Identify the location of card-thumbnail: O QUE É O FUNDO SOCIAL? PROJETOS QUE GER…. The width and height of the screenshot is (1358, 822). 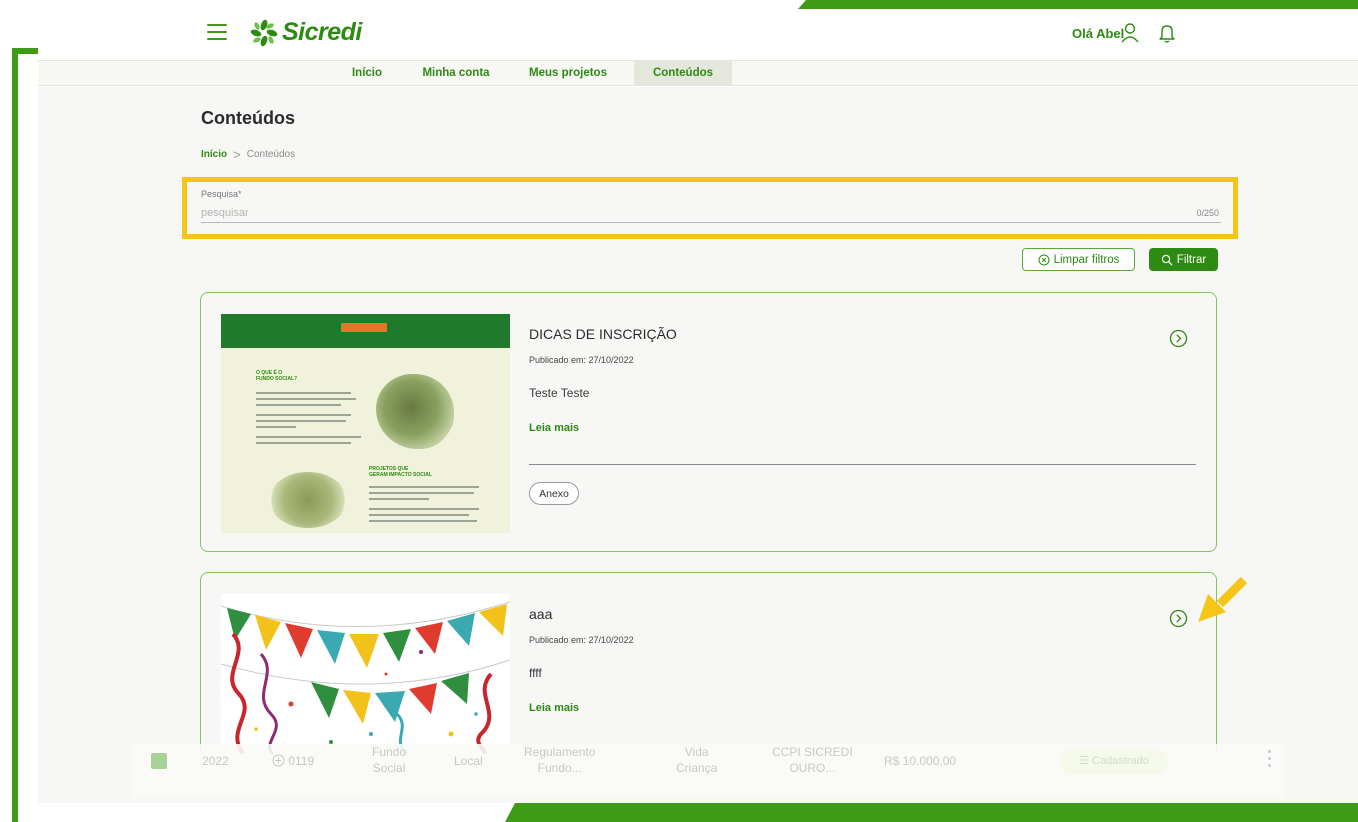
(365, 423).